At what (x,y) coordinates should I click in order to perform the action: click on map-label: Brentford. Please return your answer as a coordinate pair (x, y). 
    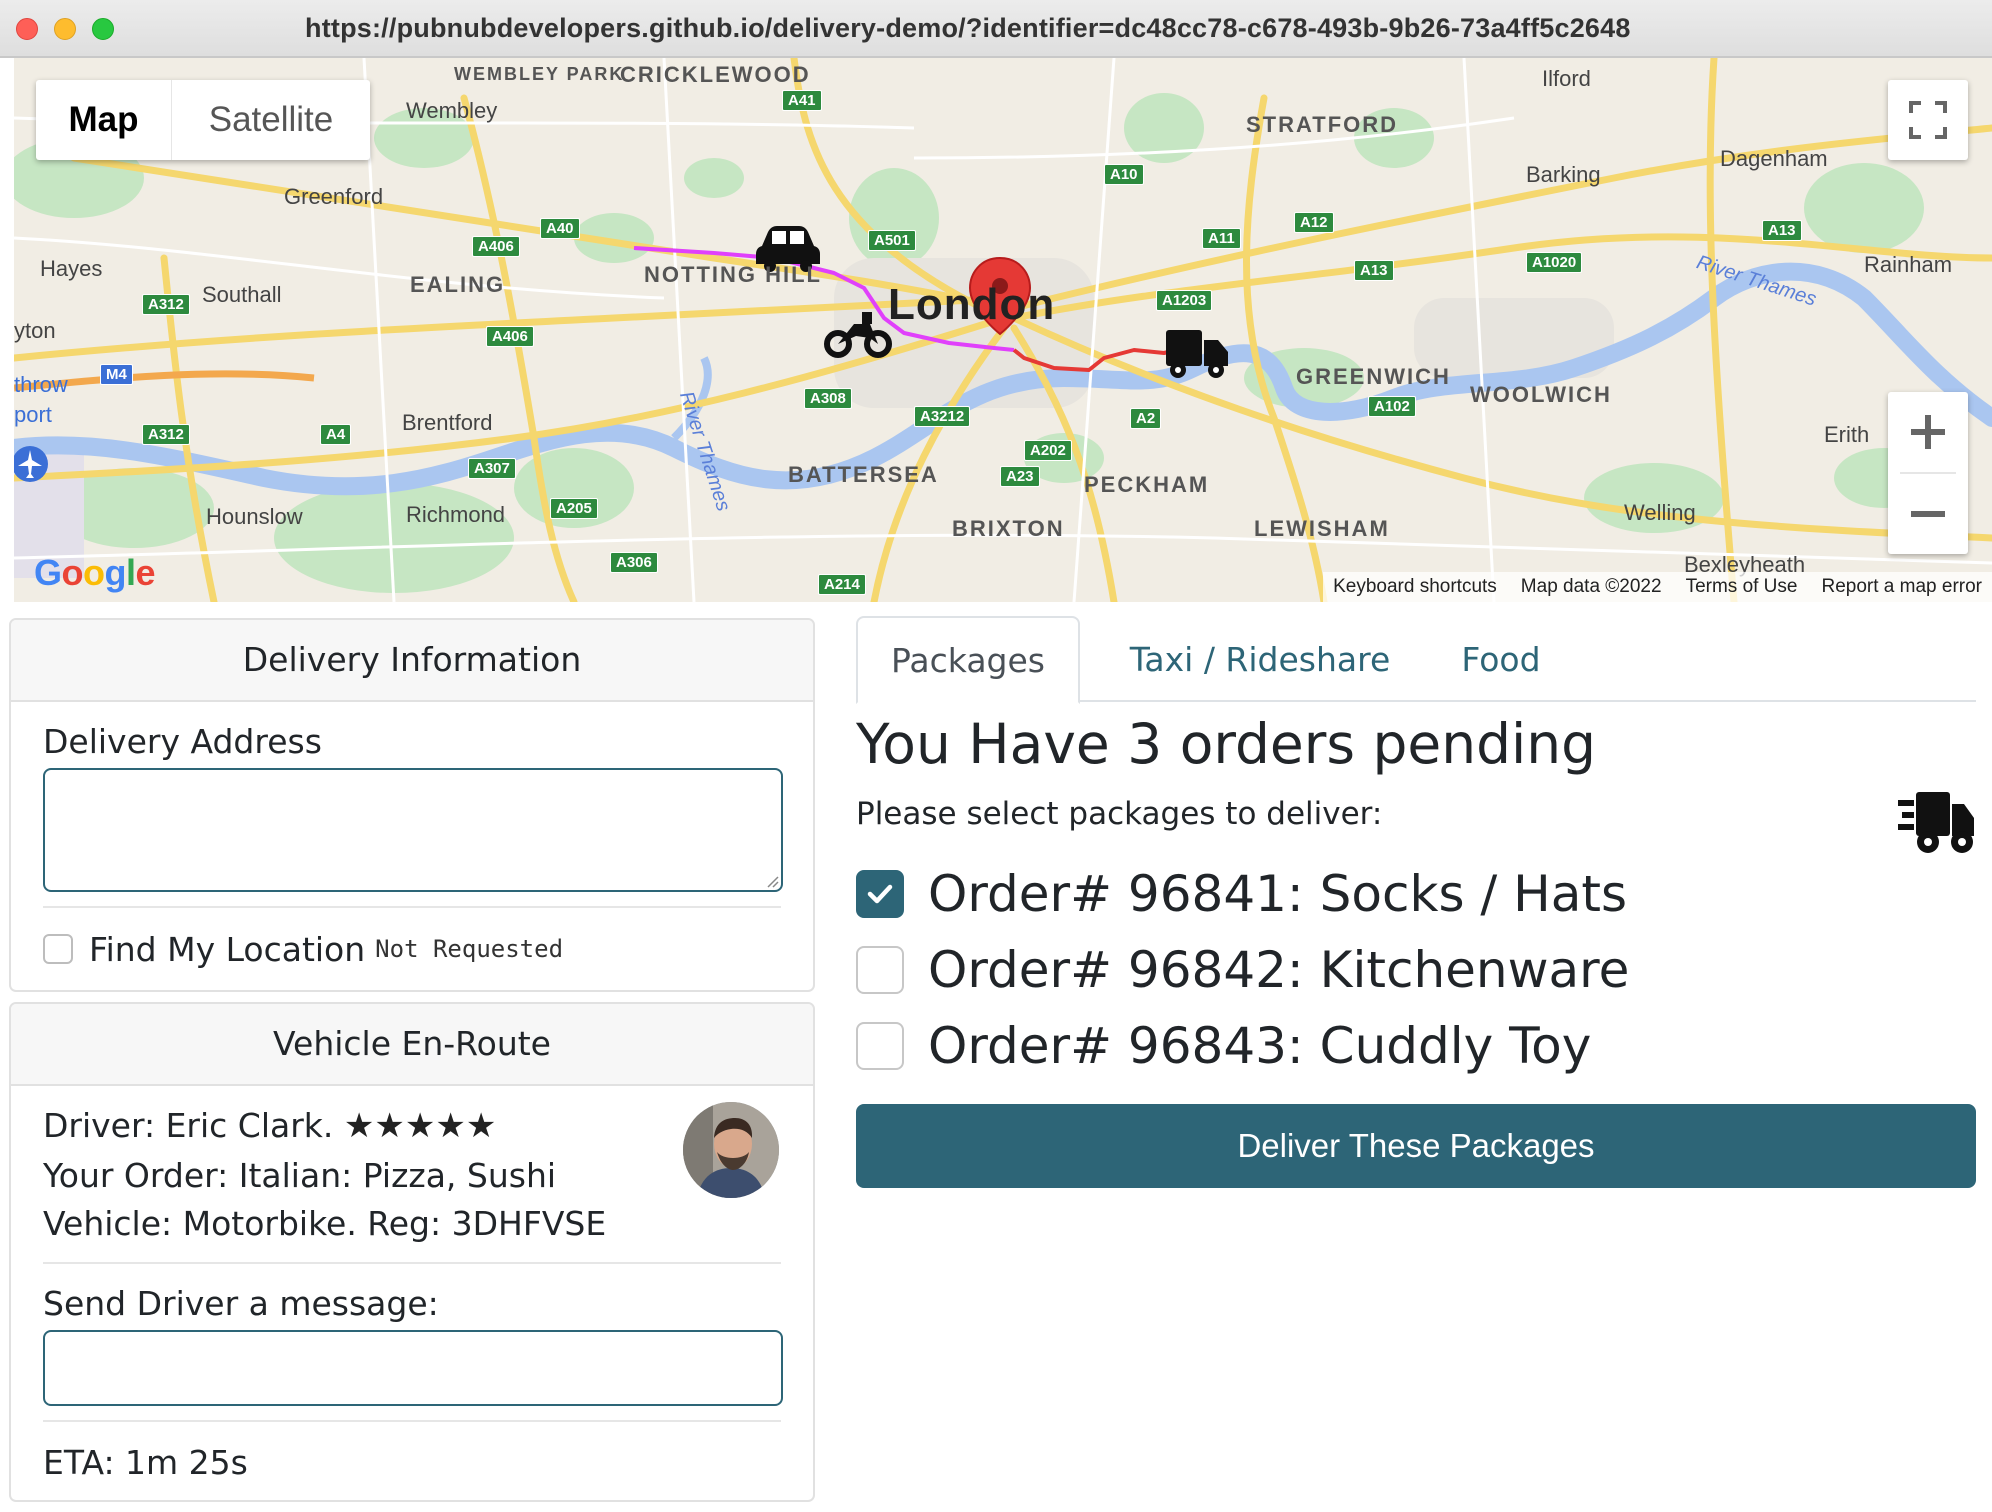
    Looking at the image, I should click on (447, 422).